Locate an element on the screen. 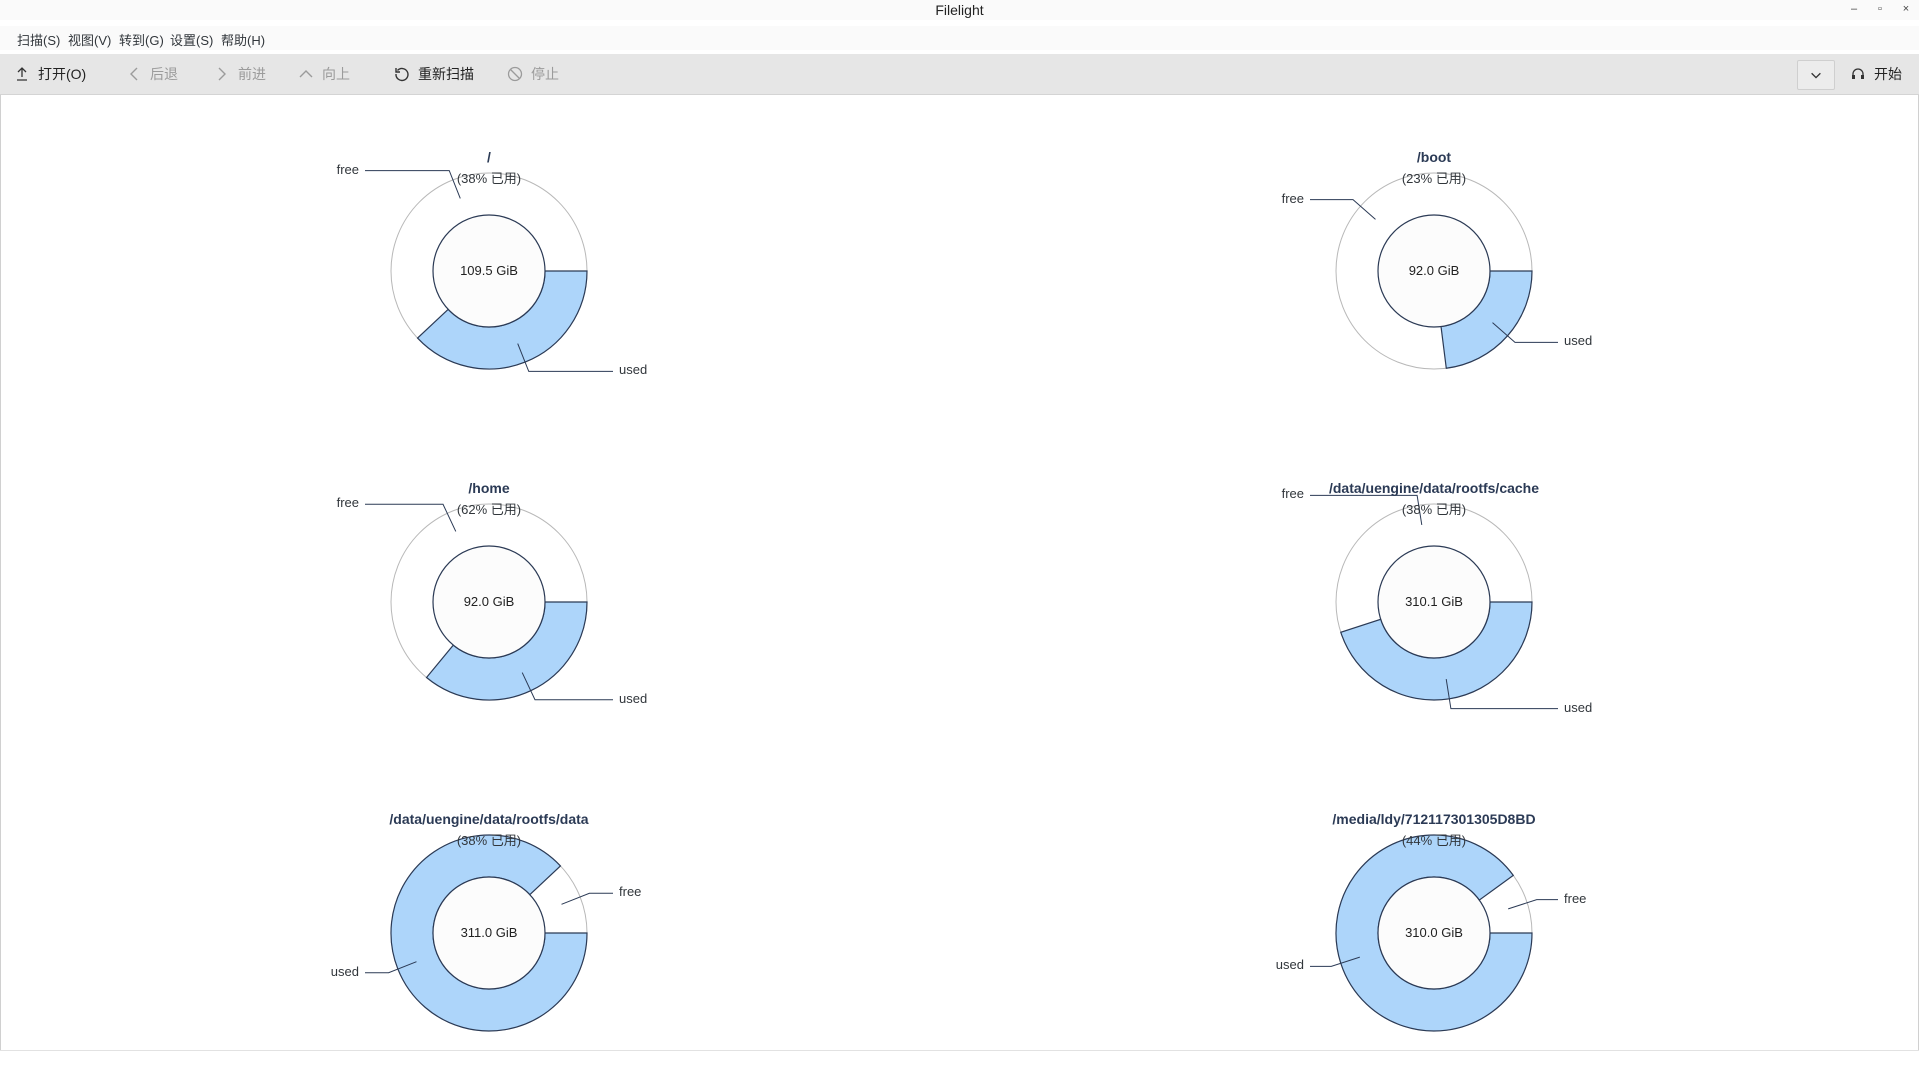 This screenshot has width=1919, height=1077. close-icon: × is located at coordinates (1906, 9).